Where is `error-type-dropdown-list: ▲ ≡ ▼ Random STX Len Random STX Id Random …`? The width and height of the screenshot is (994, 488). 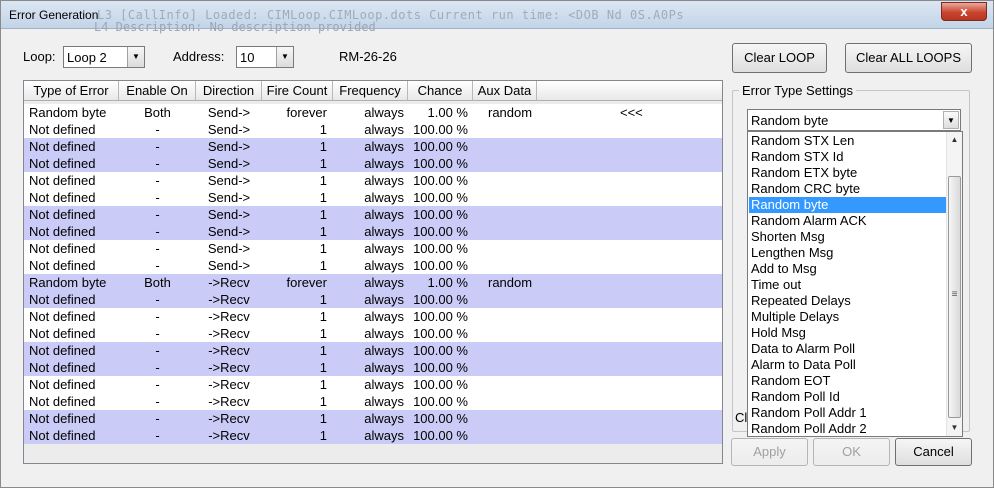
error-type-dropdown-list: ▲ ≡ ▼ Random STX Len Random STX Id Random … is located at coordinates (855, 284).